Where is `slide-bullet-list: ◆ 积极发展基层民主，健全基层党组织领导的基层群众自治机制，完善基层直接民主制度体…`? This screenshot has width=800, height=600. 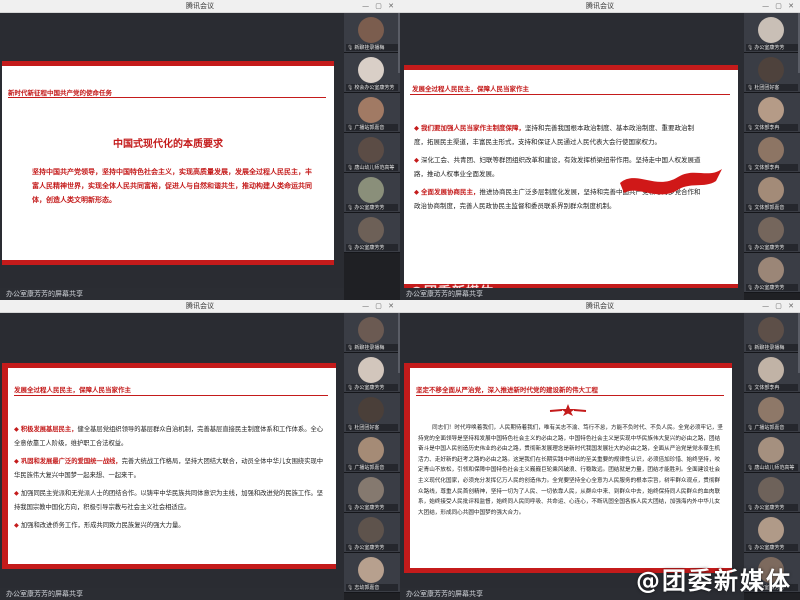 slide-bullet-list: ◆ 积极发展基层民主，健全基层党组织领导的基层群众自治机制，完善基层直接民主制度体… is located at coordinates (169, 480).